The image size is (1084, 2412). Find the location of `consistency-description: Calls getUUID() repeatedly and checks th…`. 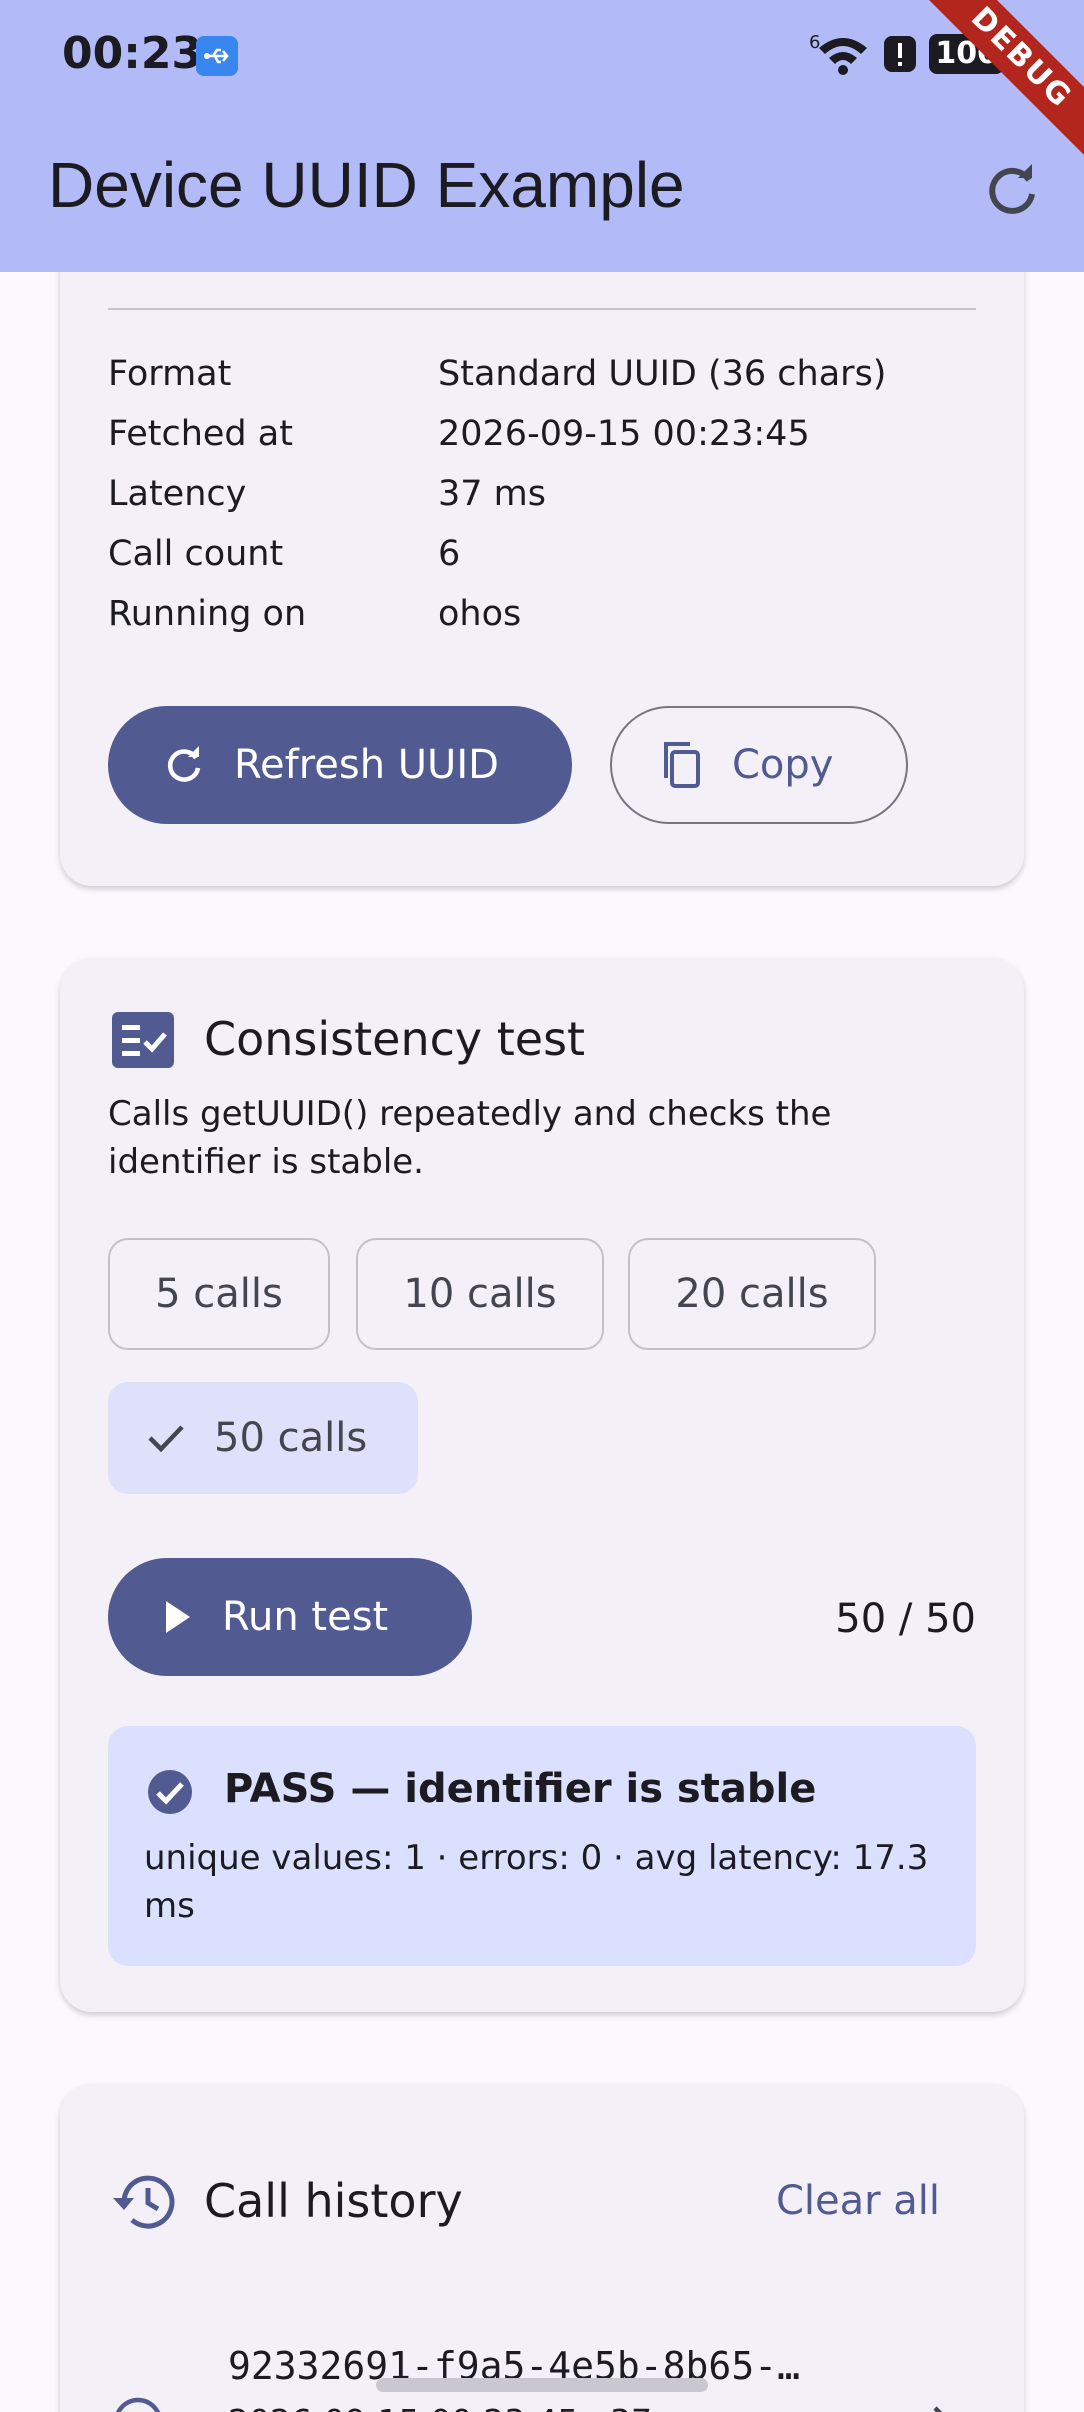

consistency-description: Calls getUUID() repeatedly and checks th… is located at coordinates (470, 1138).